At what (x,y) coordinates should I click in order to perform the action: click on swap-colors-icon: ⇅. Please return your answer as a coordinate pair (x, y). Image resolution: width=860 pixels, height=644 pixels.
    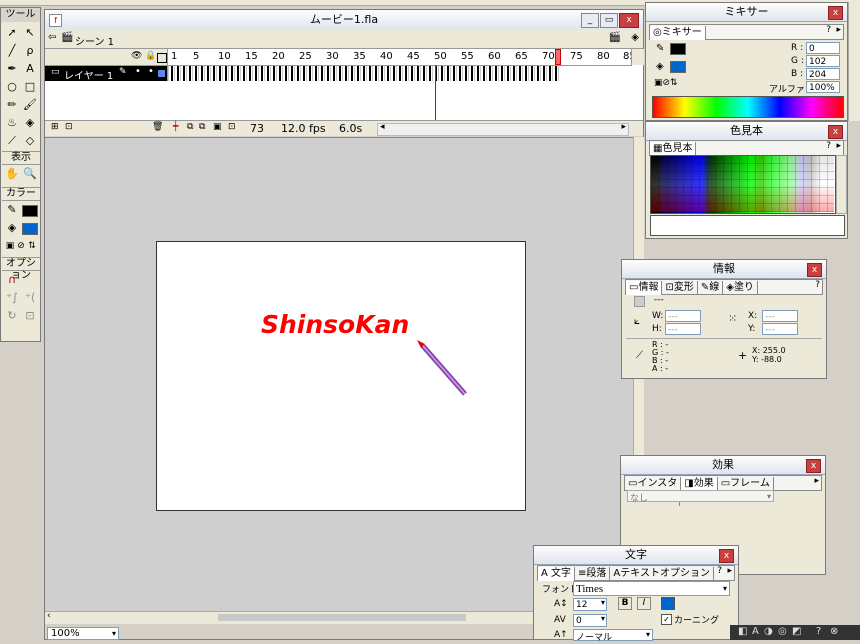
    Looking at the image, I should click on (32, 246).